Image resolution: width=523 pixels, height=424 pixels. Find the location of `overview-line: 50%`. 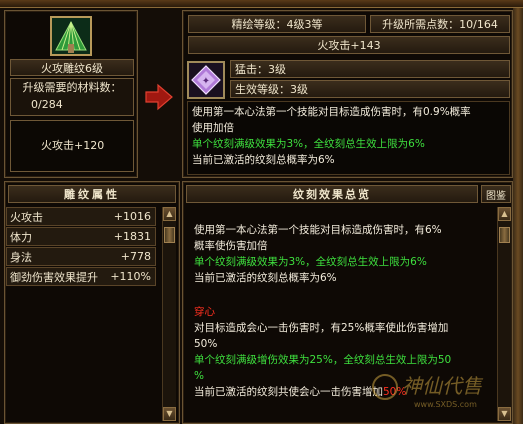

overview-line: 50% is located at coordinates (206, 344).